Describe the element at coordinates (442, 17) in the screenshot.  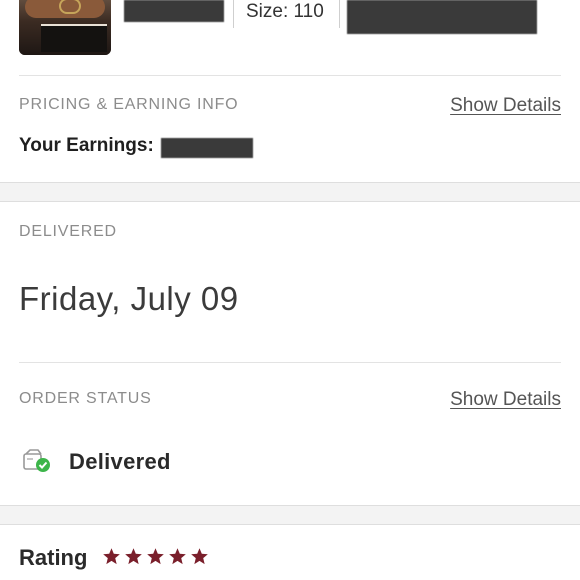
I see `redacted-product-detail` at that location.